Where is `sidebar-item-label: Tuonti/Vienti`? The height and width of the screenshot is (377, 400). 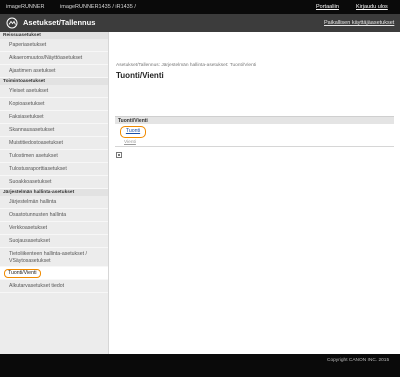 sidebar-item-label: Tuonti/Vienti is located at coordinates (22, 273).